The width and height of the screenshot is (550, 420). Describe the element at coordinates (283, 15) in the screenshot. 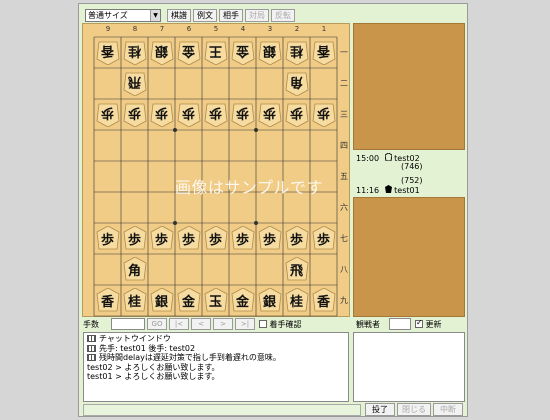

I see `flip-button: 反転` at that location.